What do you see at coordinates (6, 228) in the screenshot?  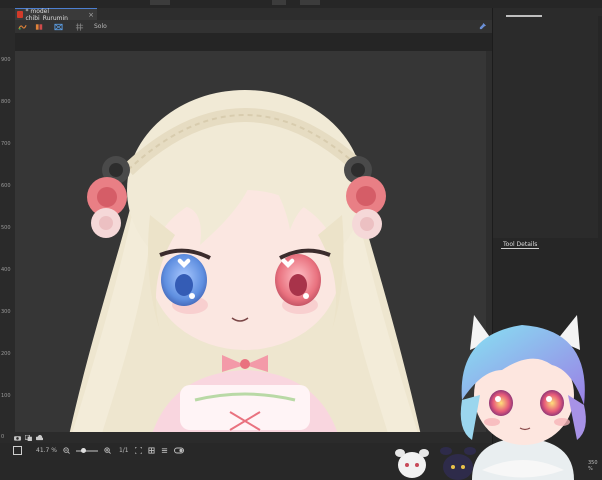 I see `ruler-label: 500` at bounding box center [6, 228].